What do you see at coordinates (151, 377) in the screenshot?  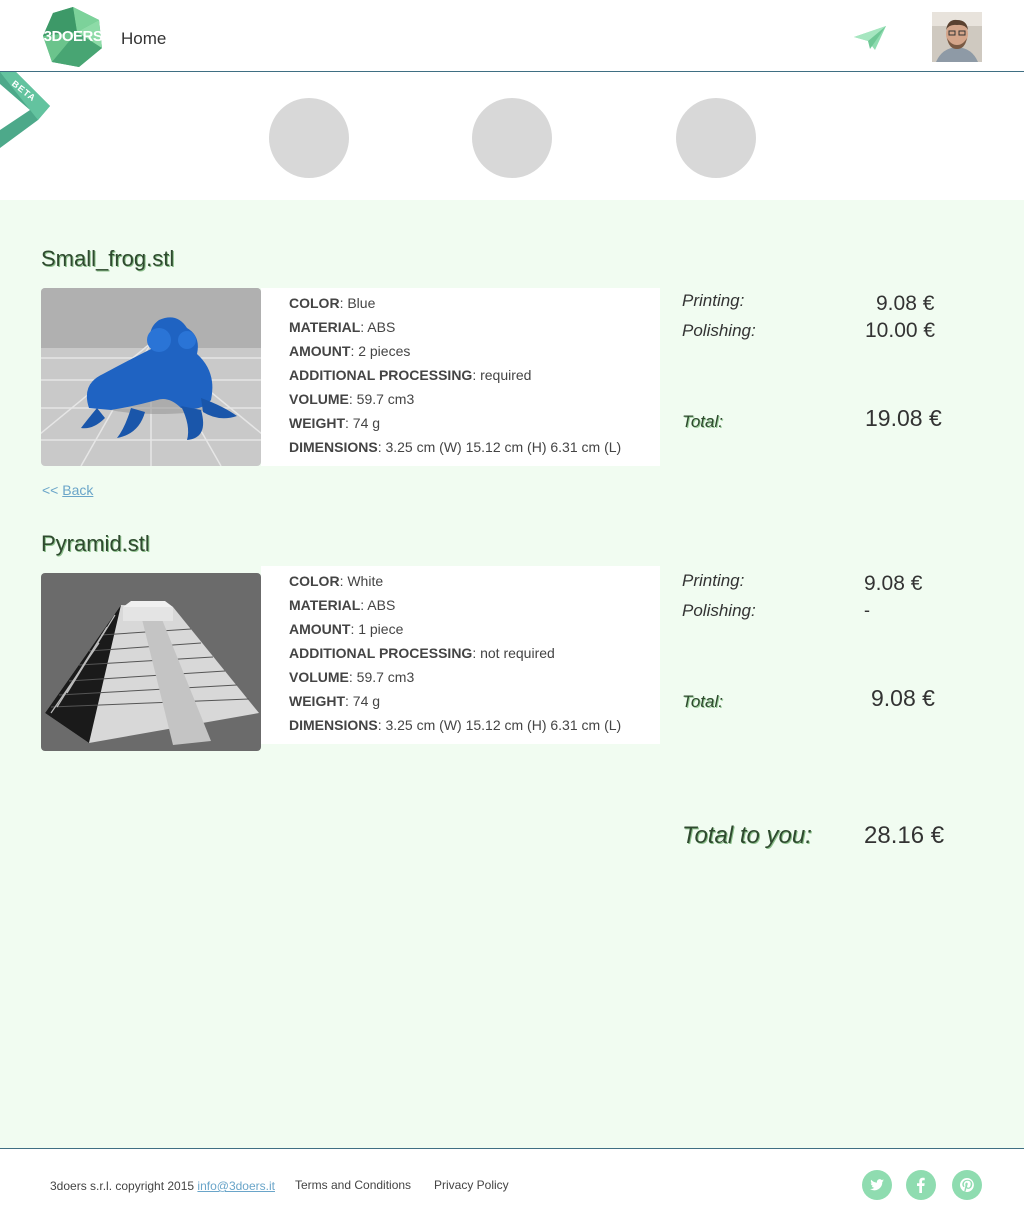 I see `frog-model-icon` at bounding box center [151, 377].